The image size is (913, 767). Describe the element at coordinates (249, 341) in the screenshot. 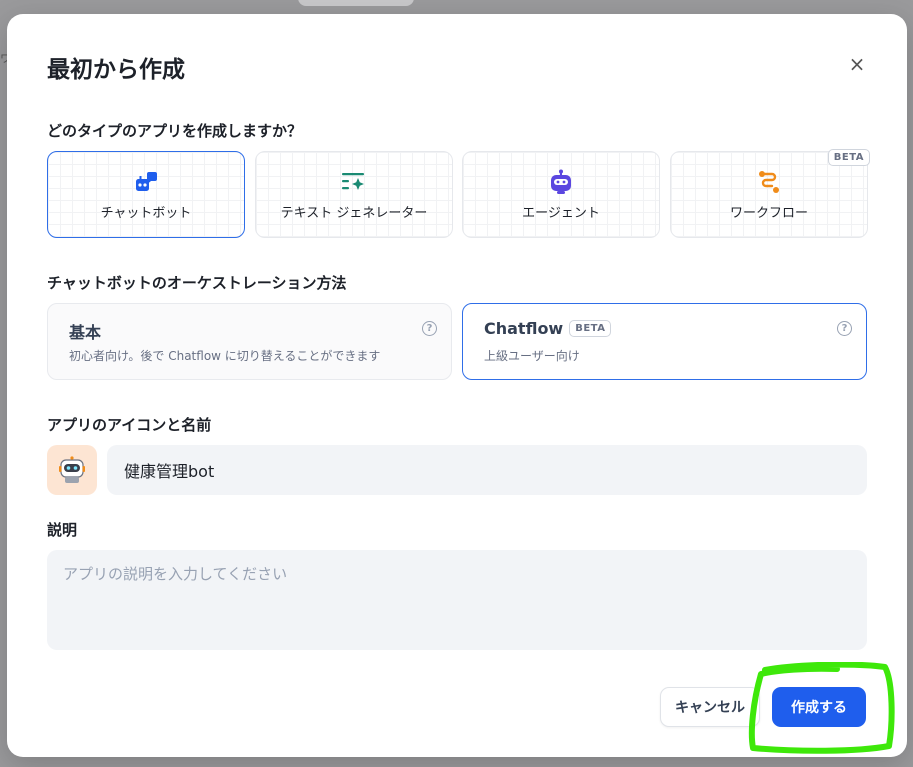

I see `orchestration-basic: 基本 初心者向け。後で Chatflow に切り替えることができます ?` at that location.